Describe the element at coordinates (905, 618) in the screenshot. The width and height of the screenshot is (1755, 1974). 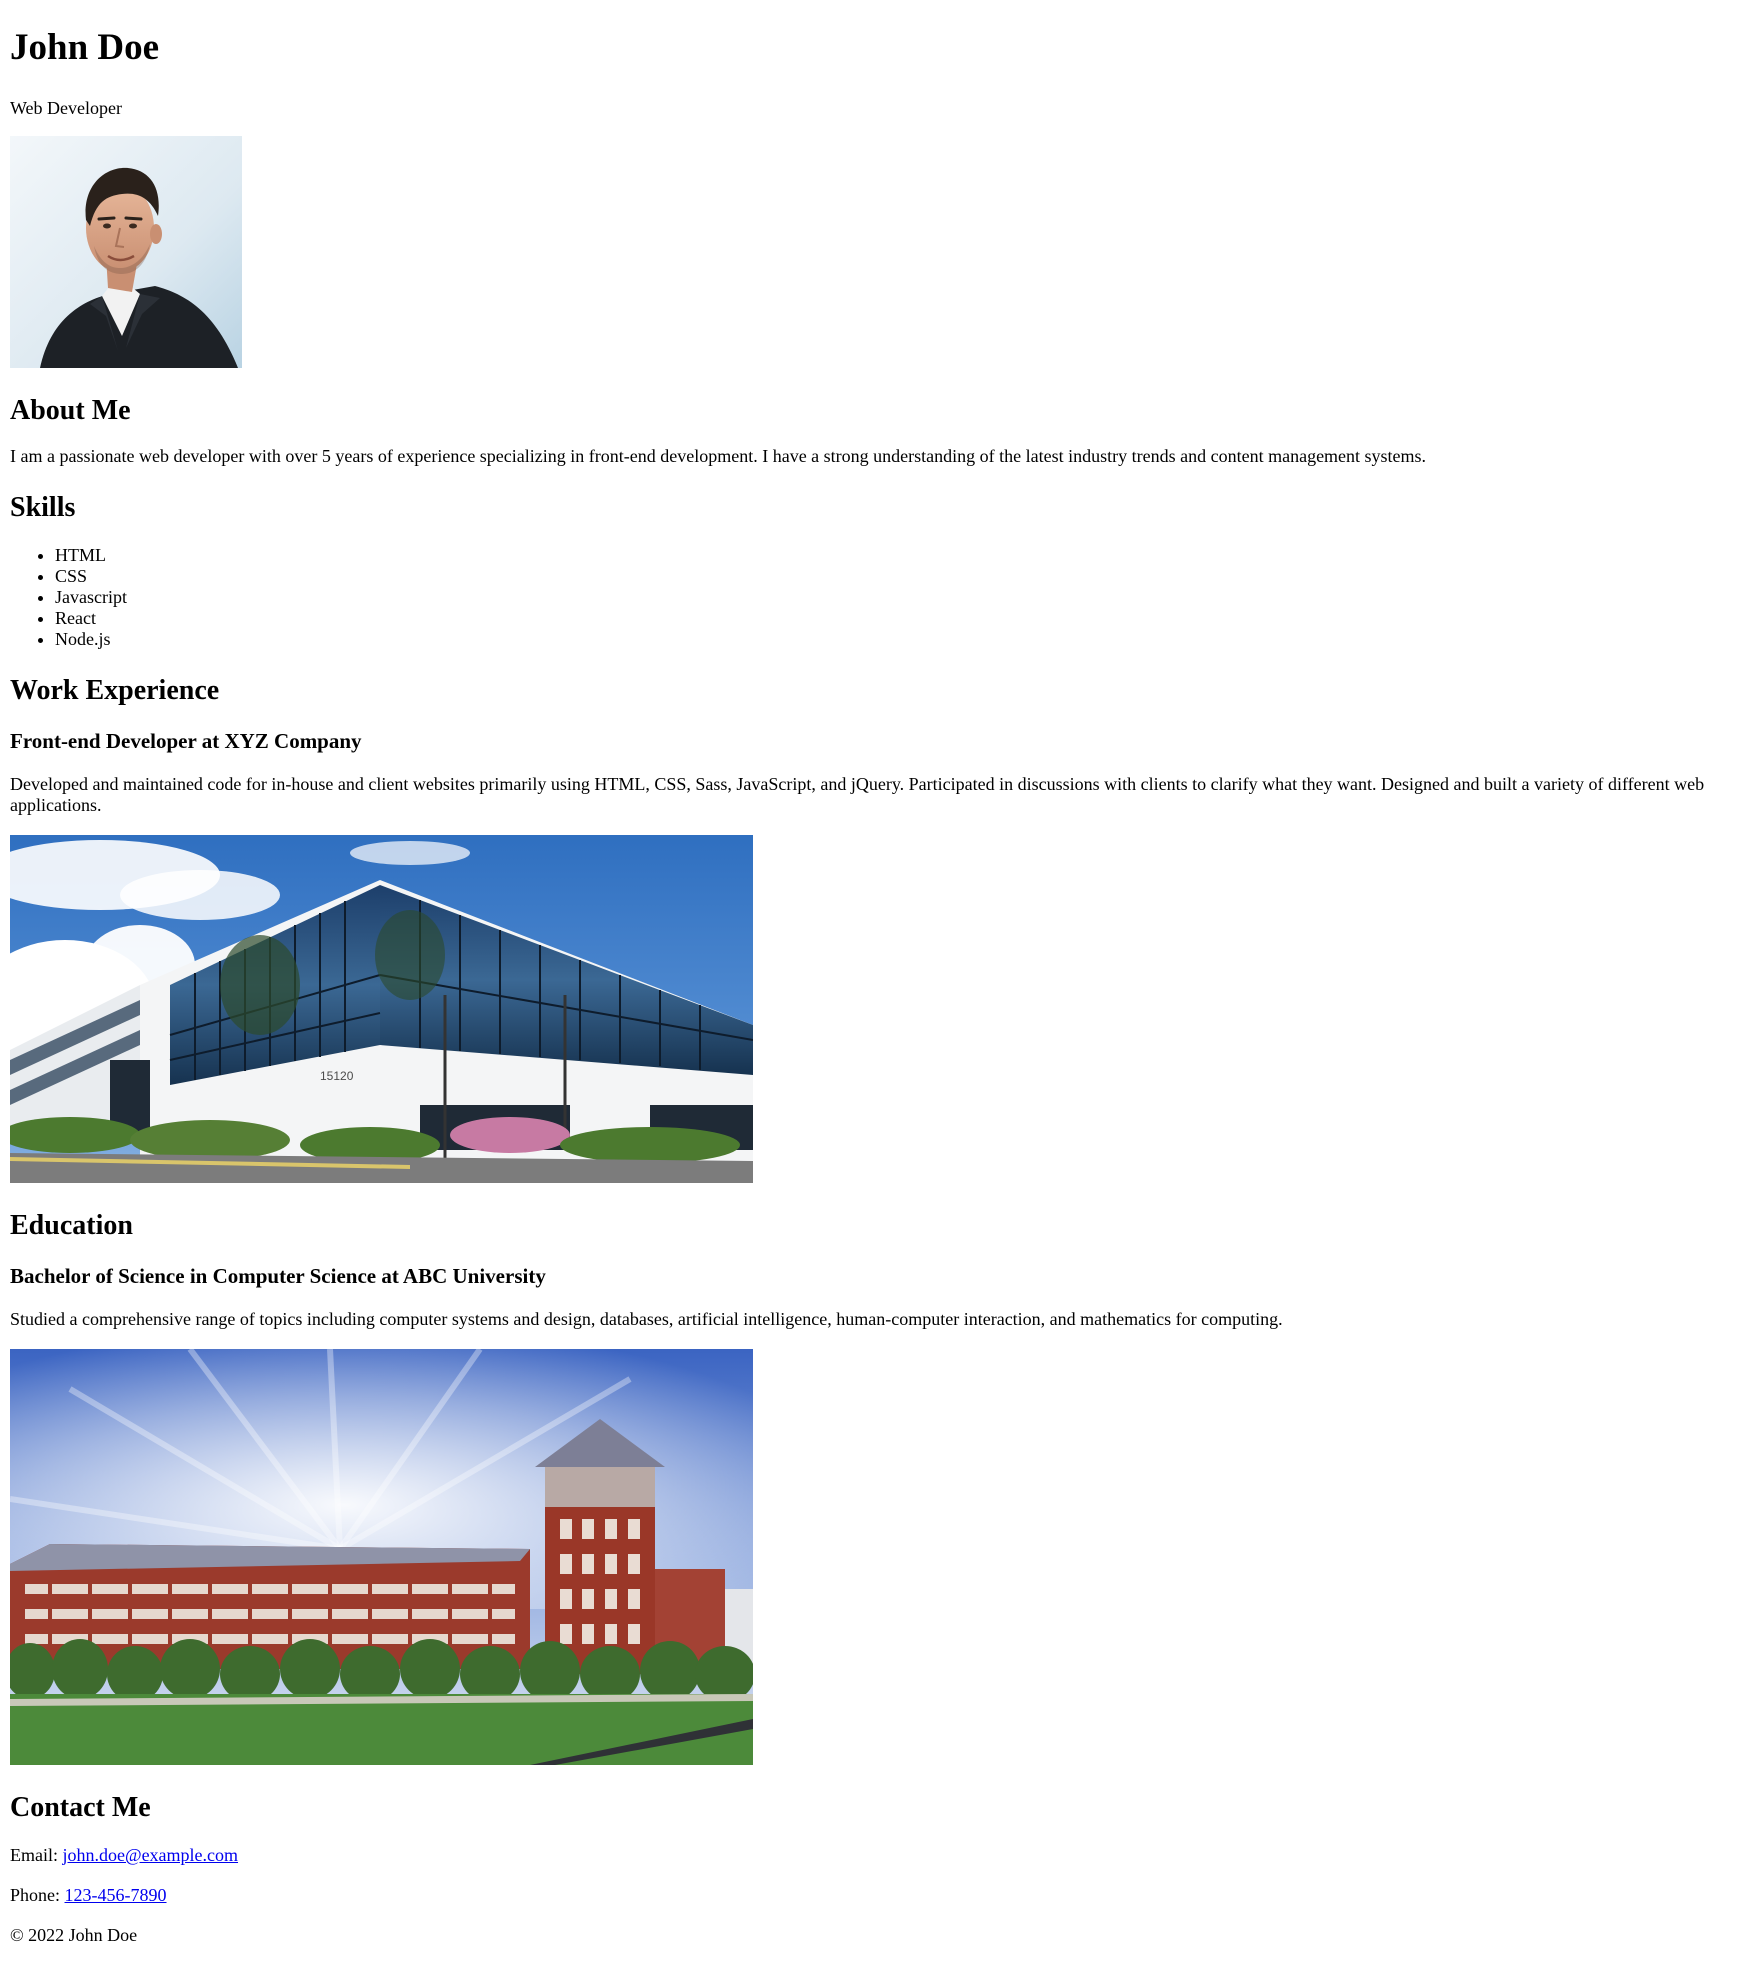
I see `skill-item: React` at that location.